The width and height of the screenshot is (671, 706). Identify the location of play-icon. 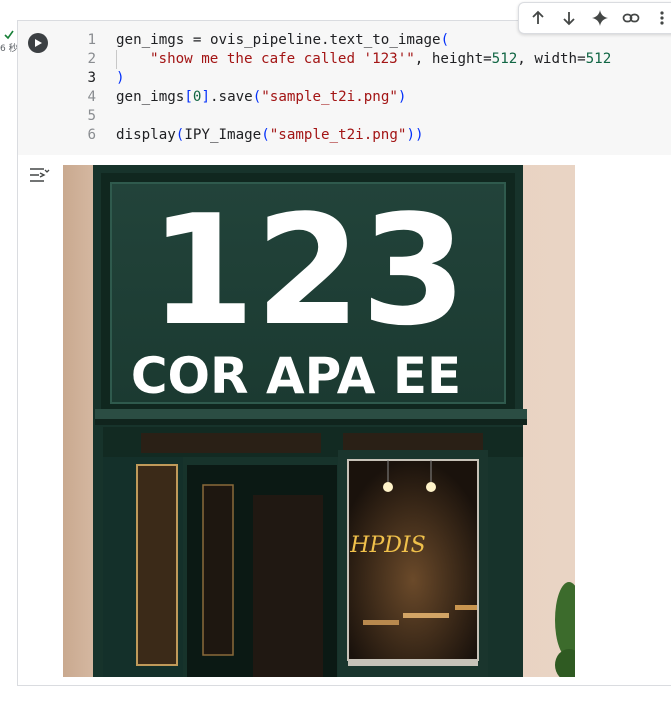
(38, 43).